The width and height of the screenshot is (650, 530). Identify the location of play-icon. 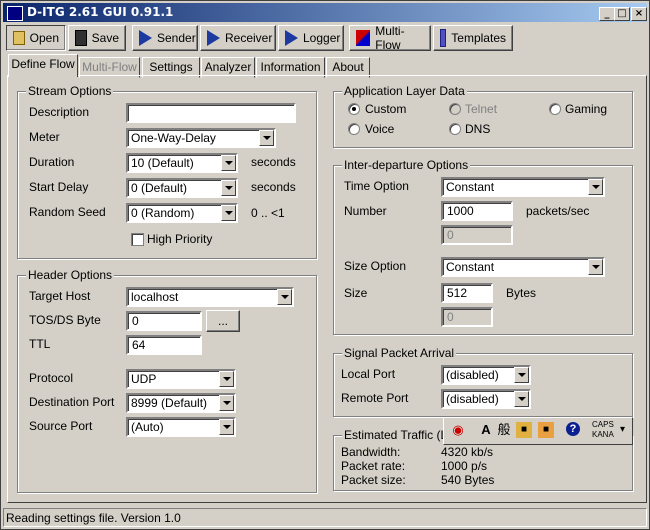
(291, 38).